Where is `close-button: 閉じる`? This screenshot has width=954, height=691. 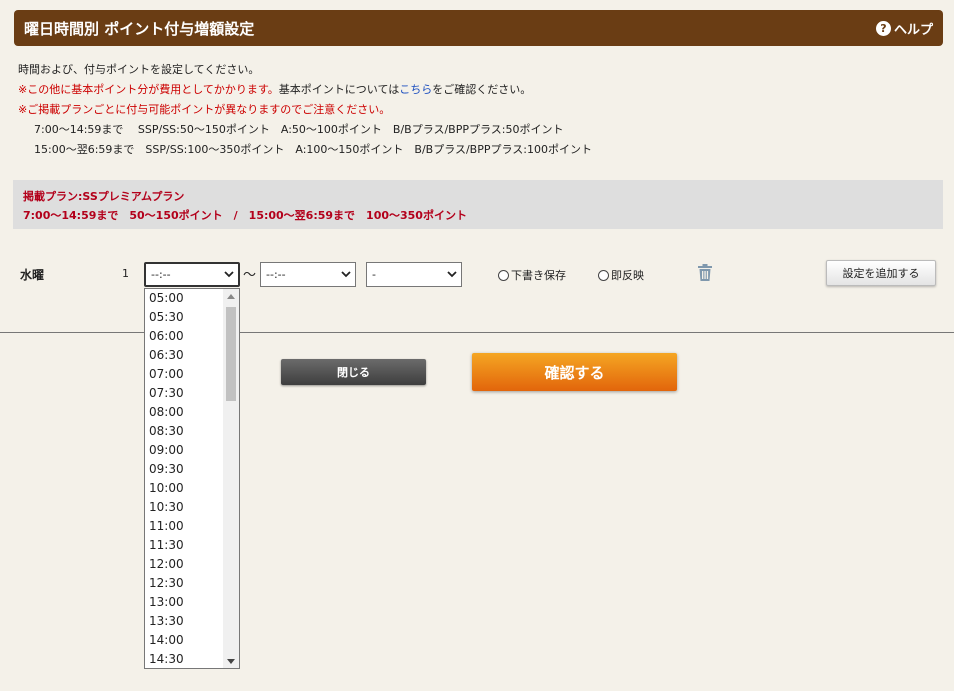
close-button: 閉じる is located at coordinates (353, 372).